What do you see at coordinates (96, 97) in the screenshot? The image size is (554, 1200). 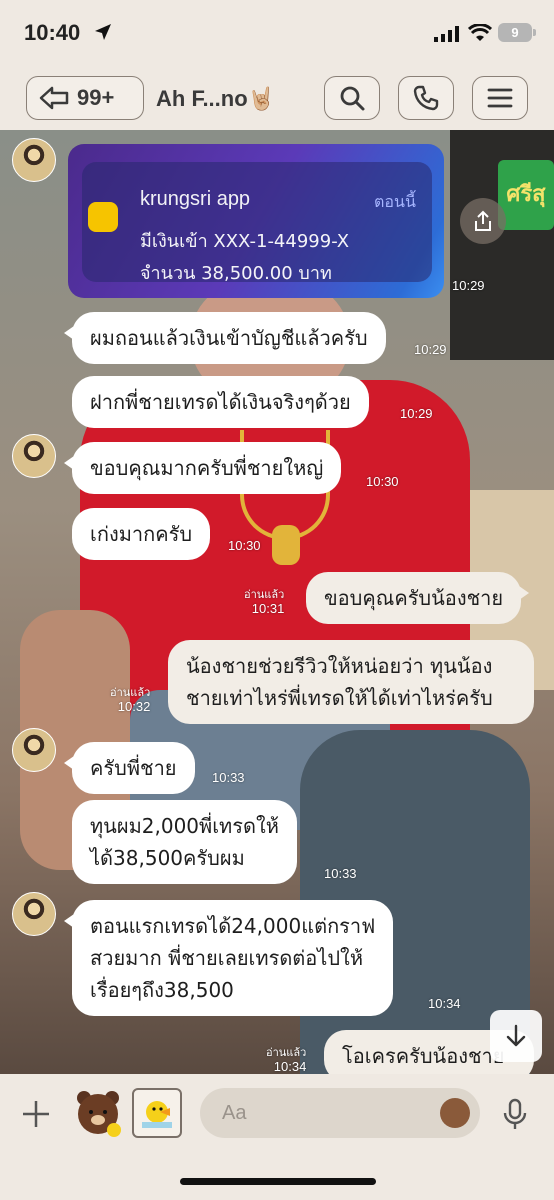 I see `unread-count: 99+` at bounding box center [96, 97].